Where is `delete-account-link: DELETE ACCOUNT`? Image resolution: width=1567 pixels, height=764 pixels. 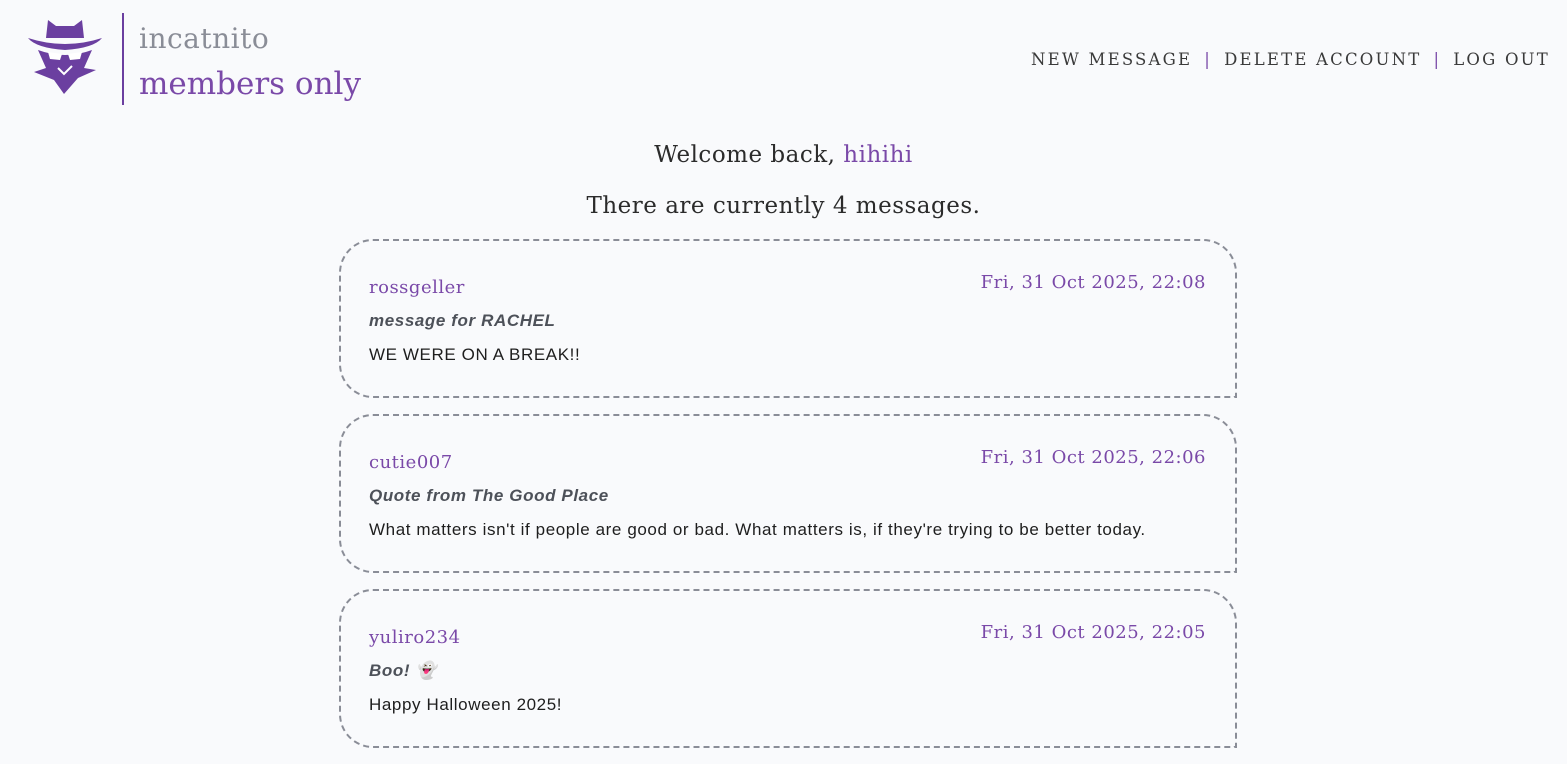 delete-account-link: DELETE ACCOUNT is located at coordinates (1322, 59).